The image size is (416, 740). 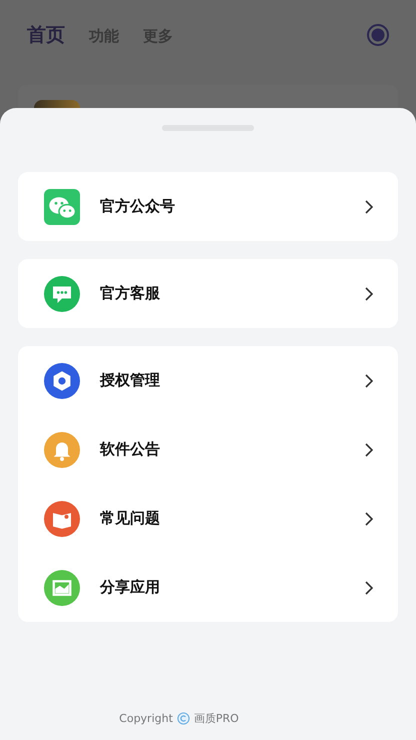 I want to click on chat-bubbles-icon, so click(x=62, y=206).